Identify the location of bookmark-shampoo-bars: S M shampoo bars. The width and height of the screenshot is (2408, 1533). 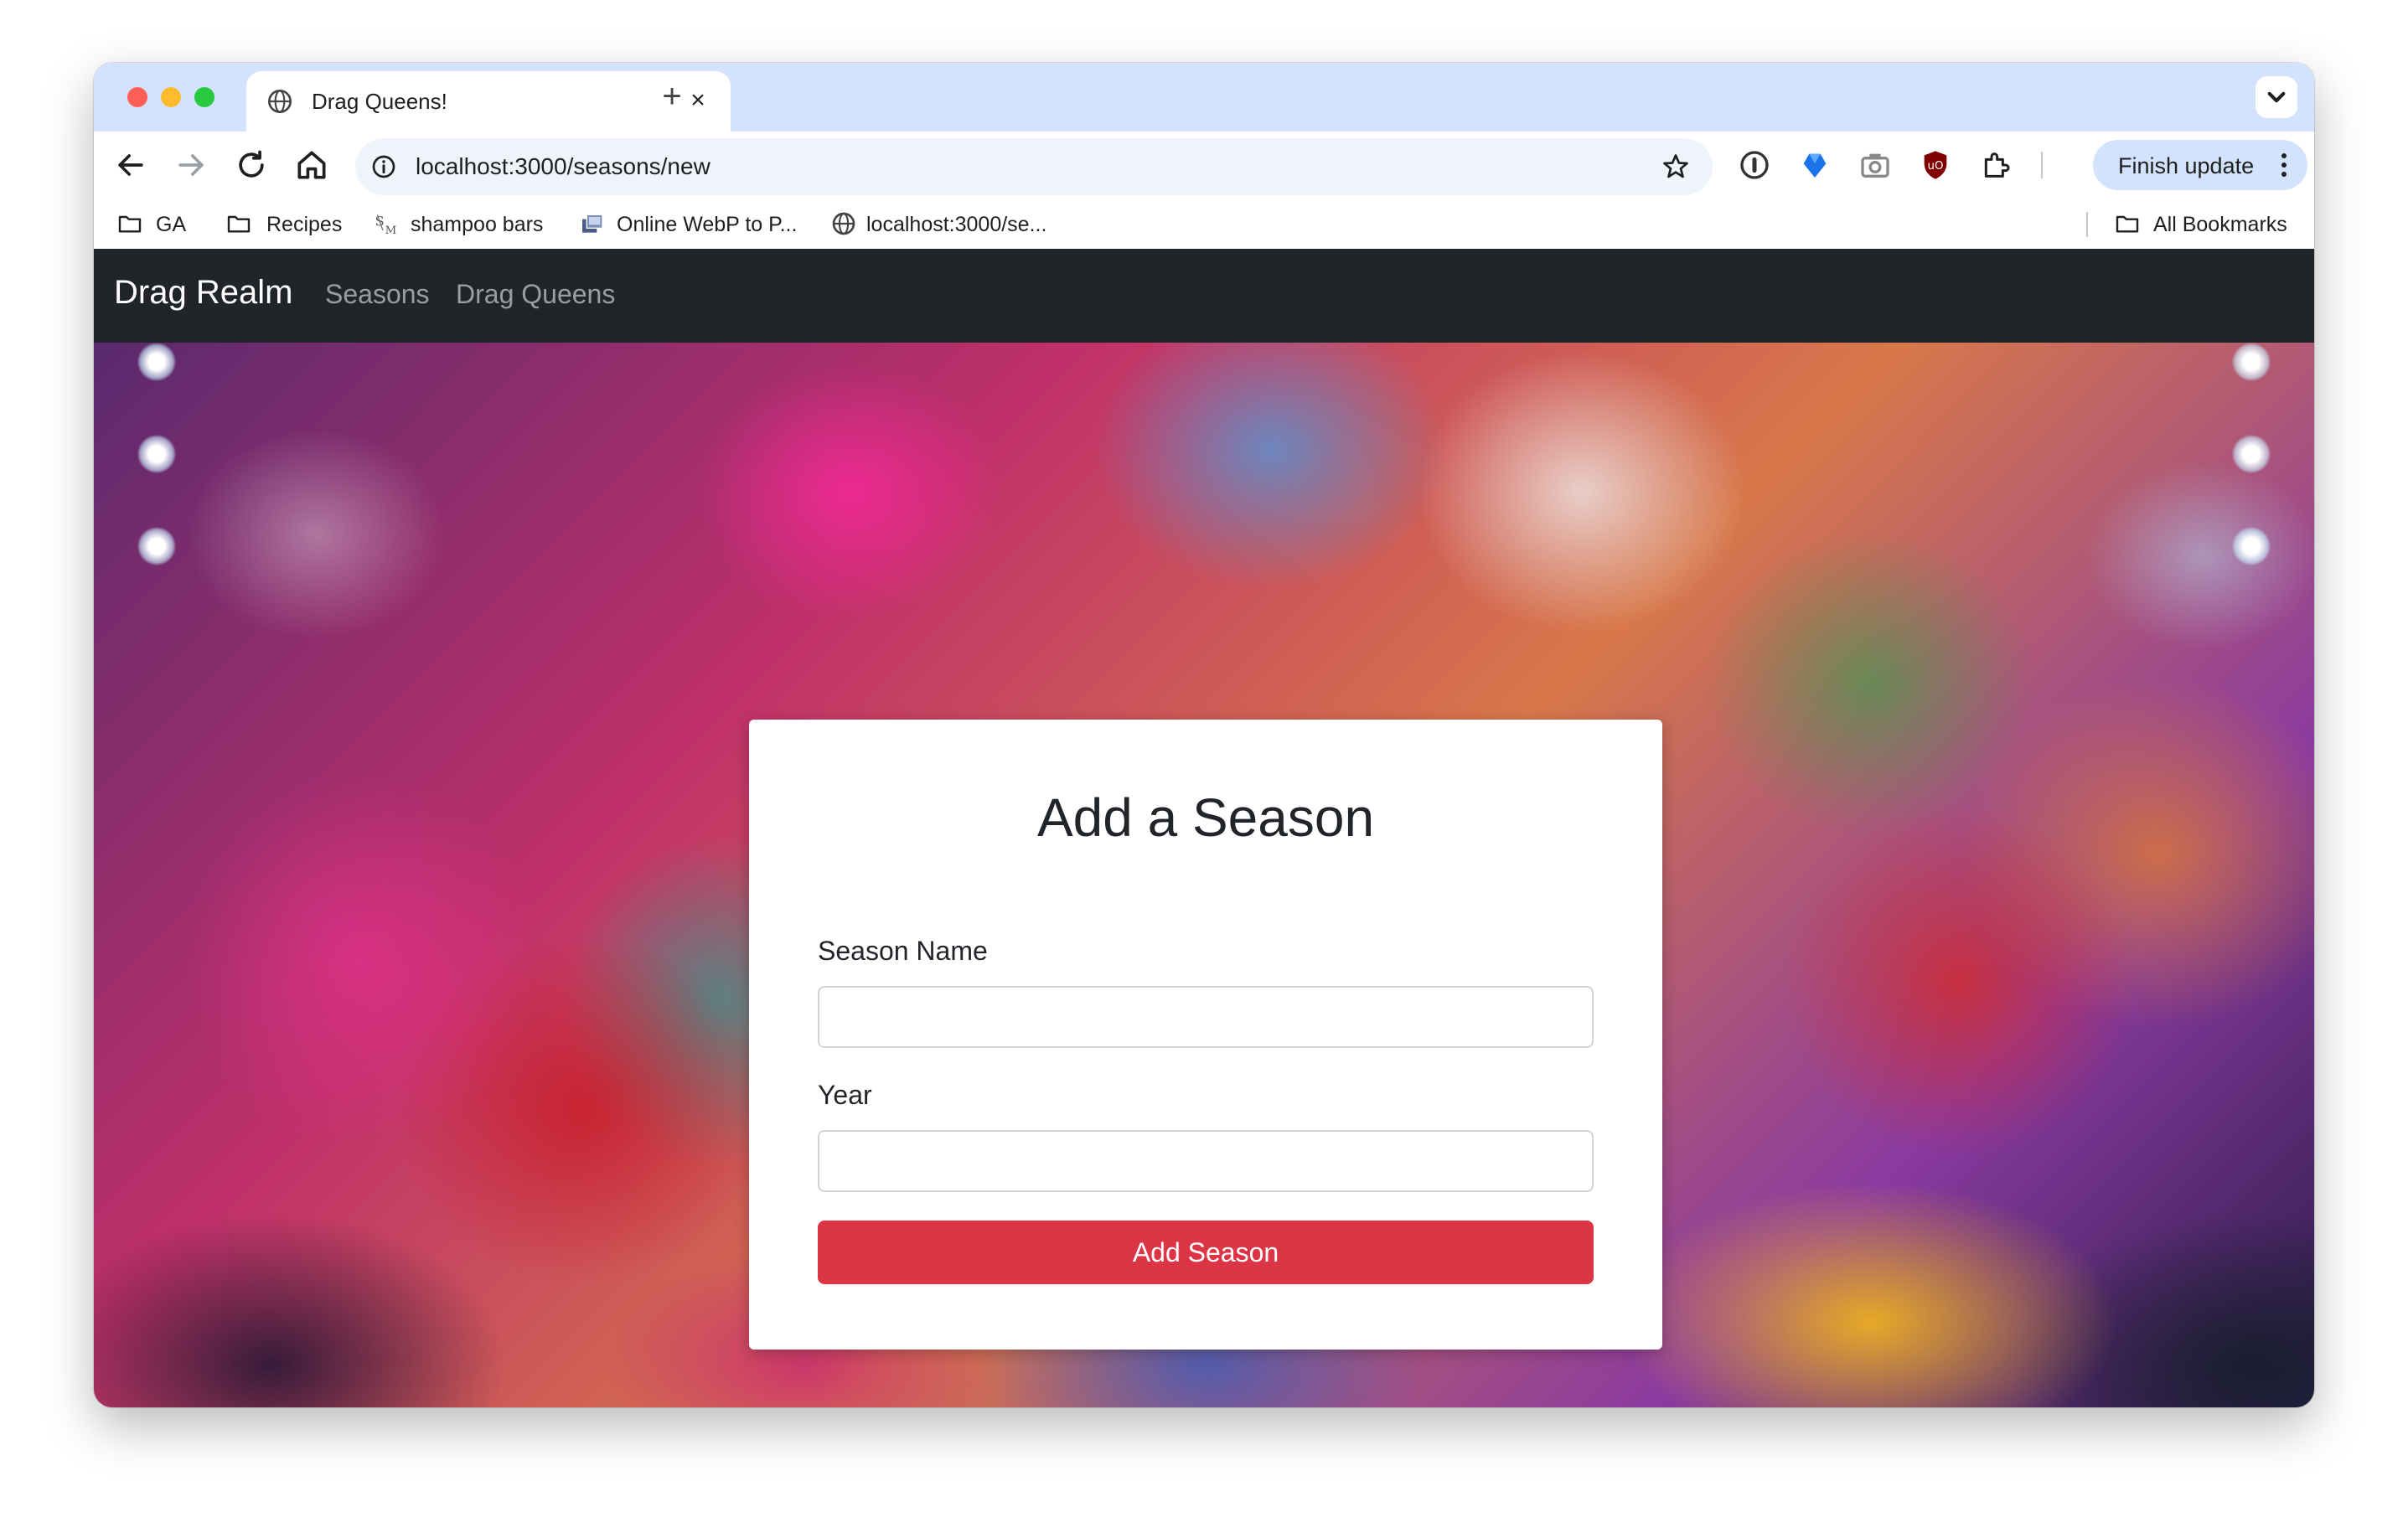
(468, 224).